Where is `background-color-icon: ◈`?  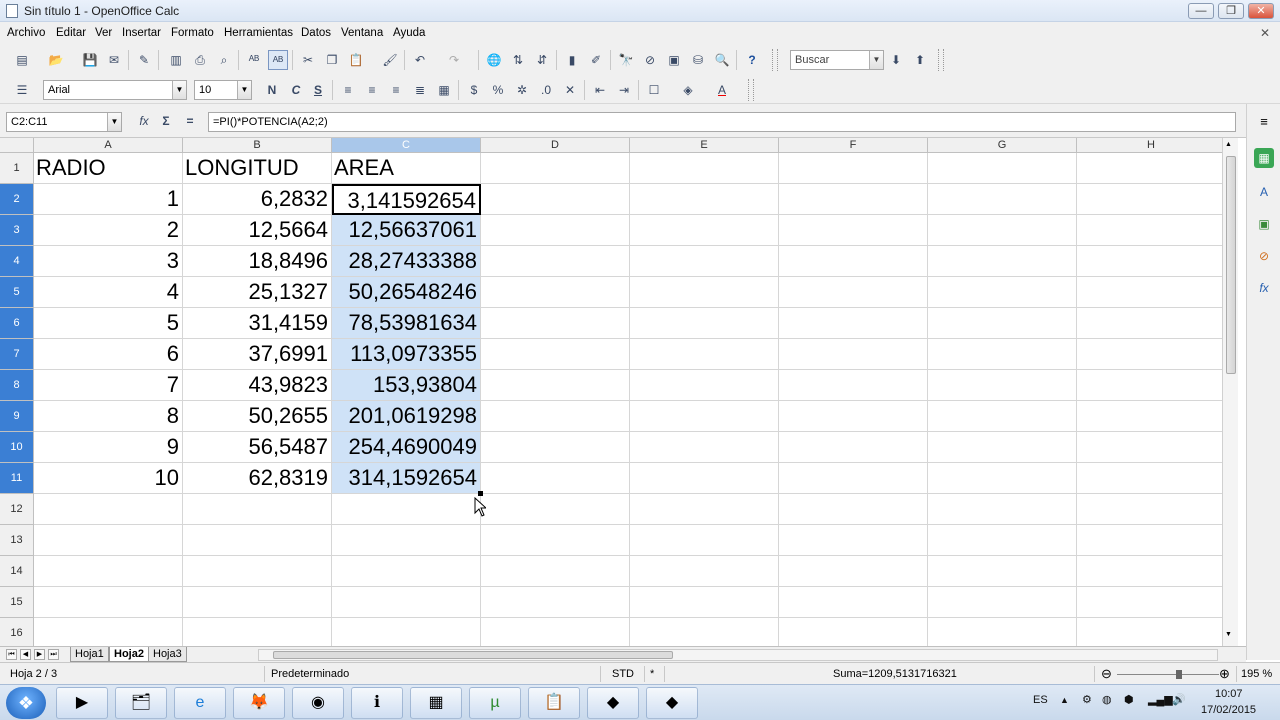 background-color-icon: ◈ is located at coordinates (688, 90).